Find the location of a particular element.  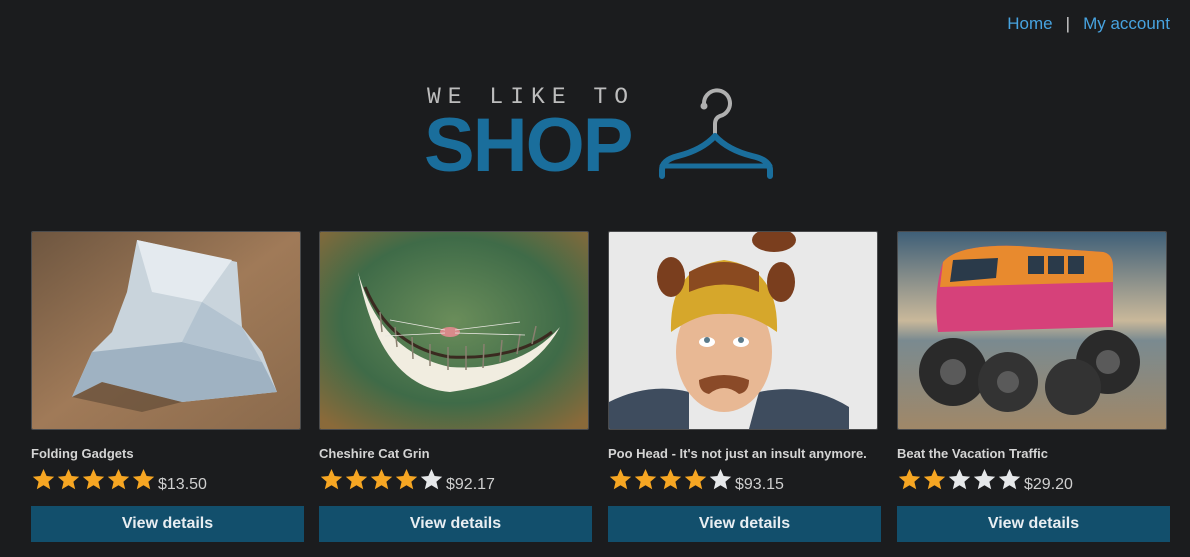

star-rating: $13.50 is located at coordinates (119, 481).